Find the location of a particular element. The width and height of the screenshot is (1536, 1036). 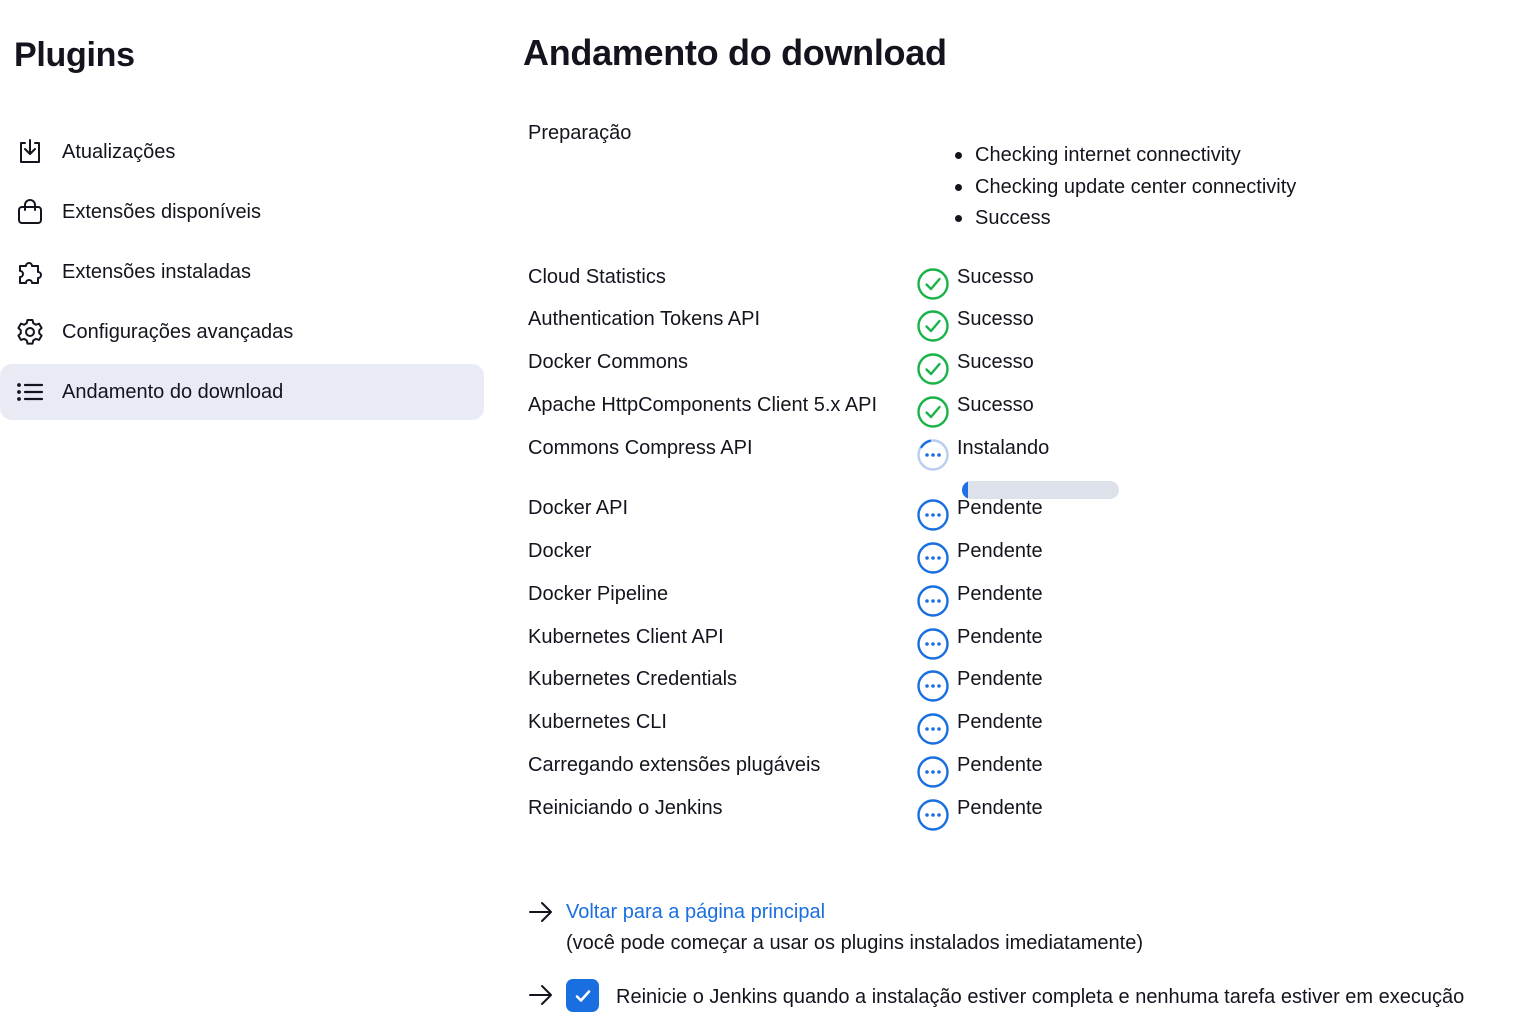

preparation-label: Preparação is located at coordinates (580, 133).